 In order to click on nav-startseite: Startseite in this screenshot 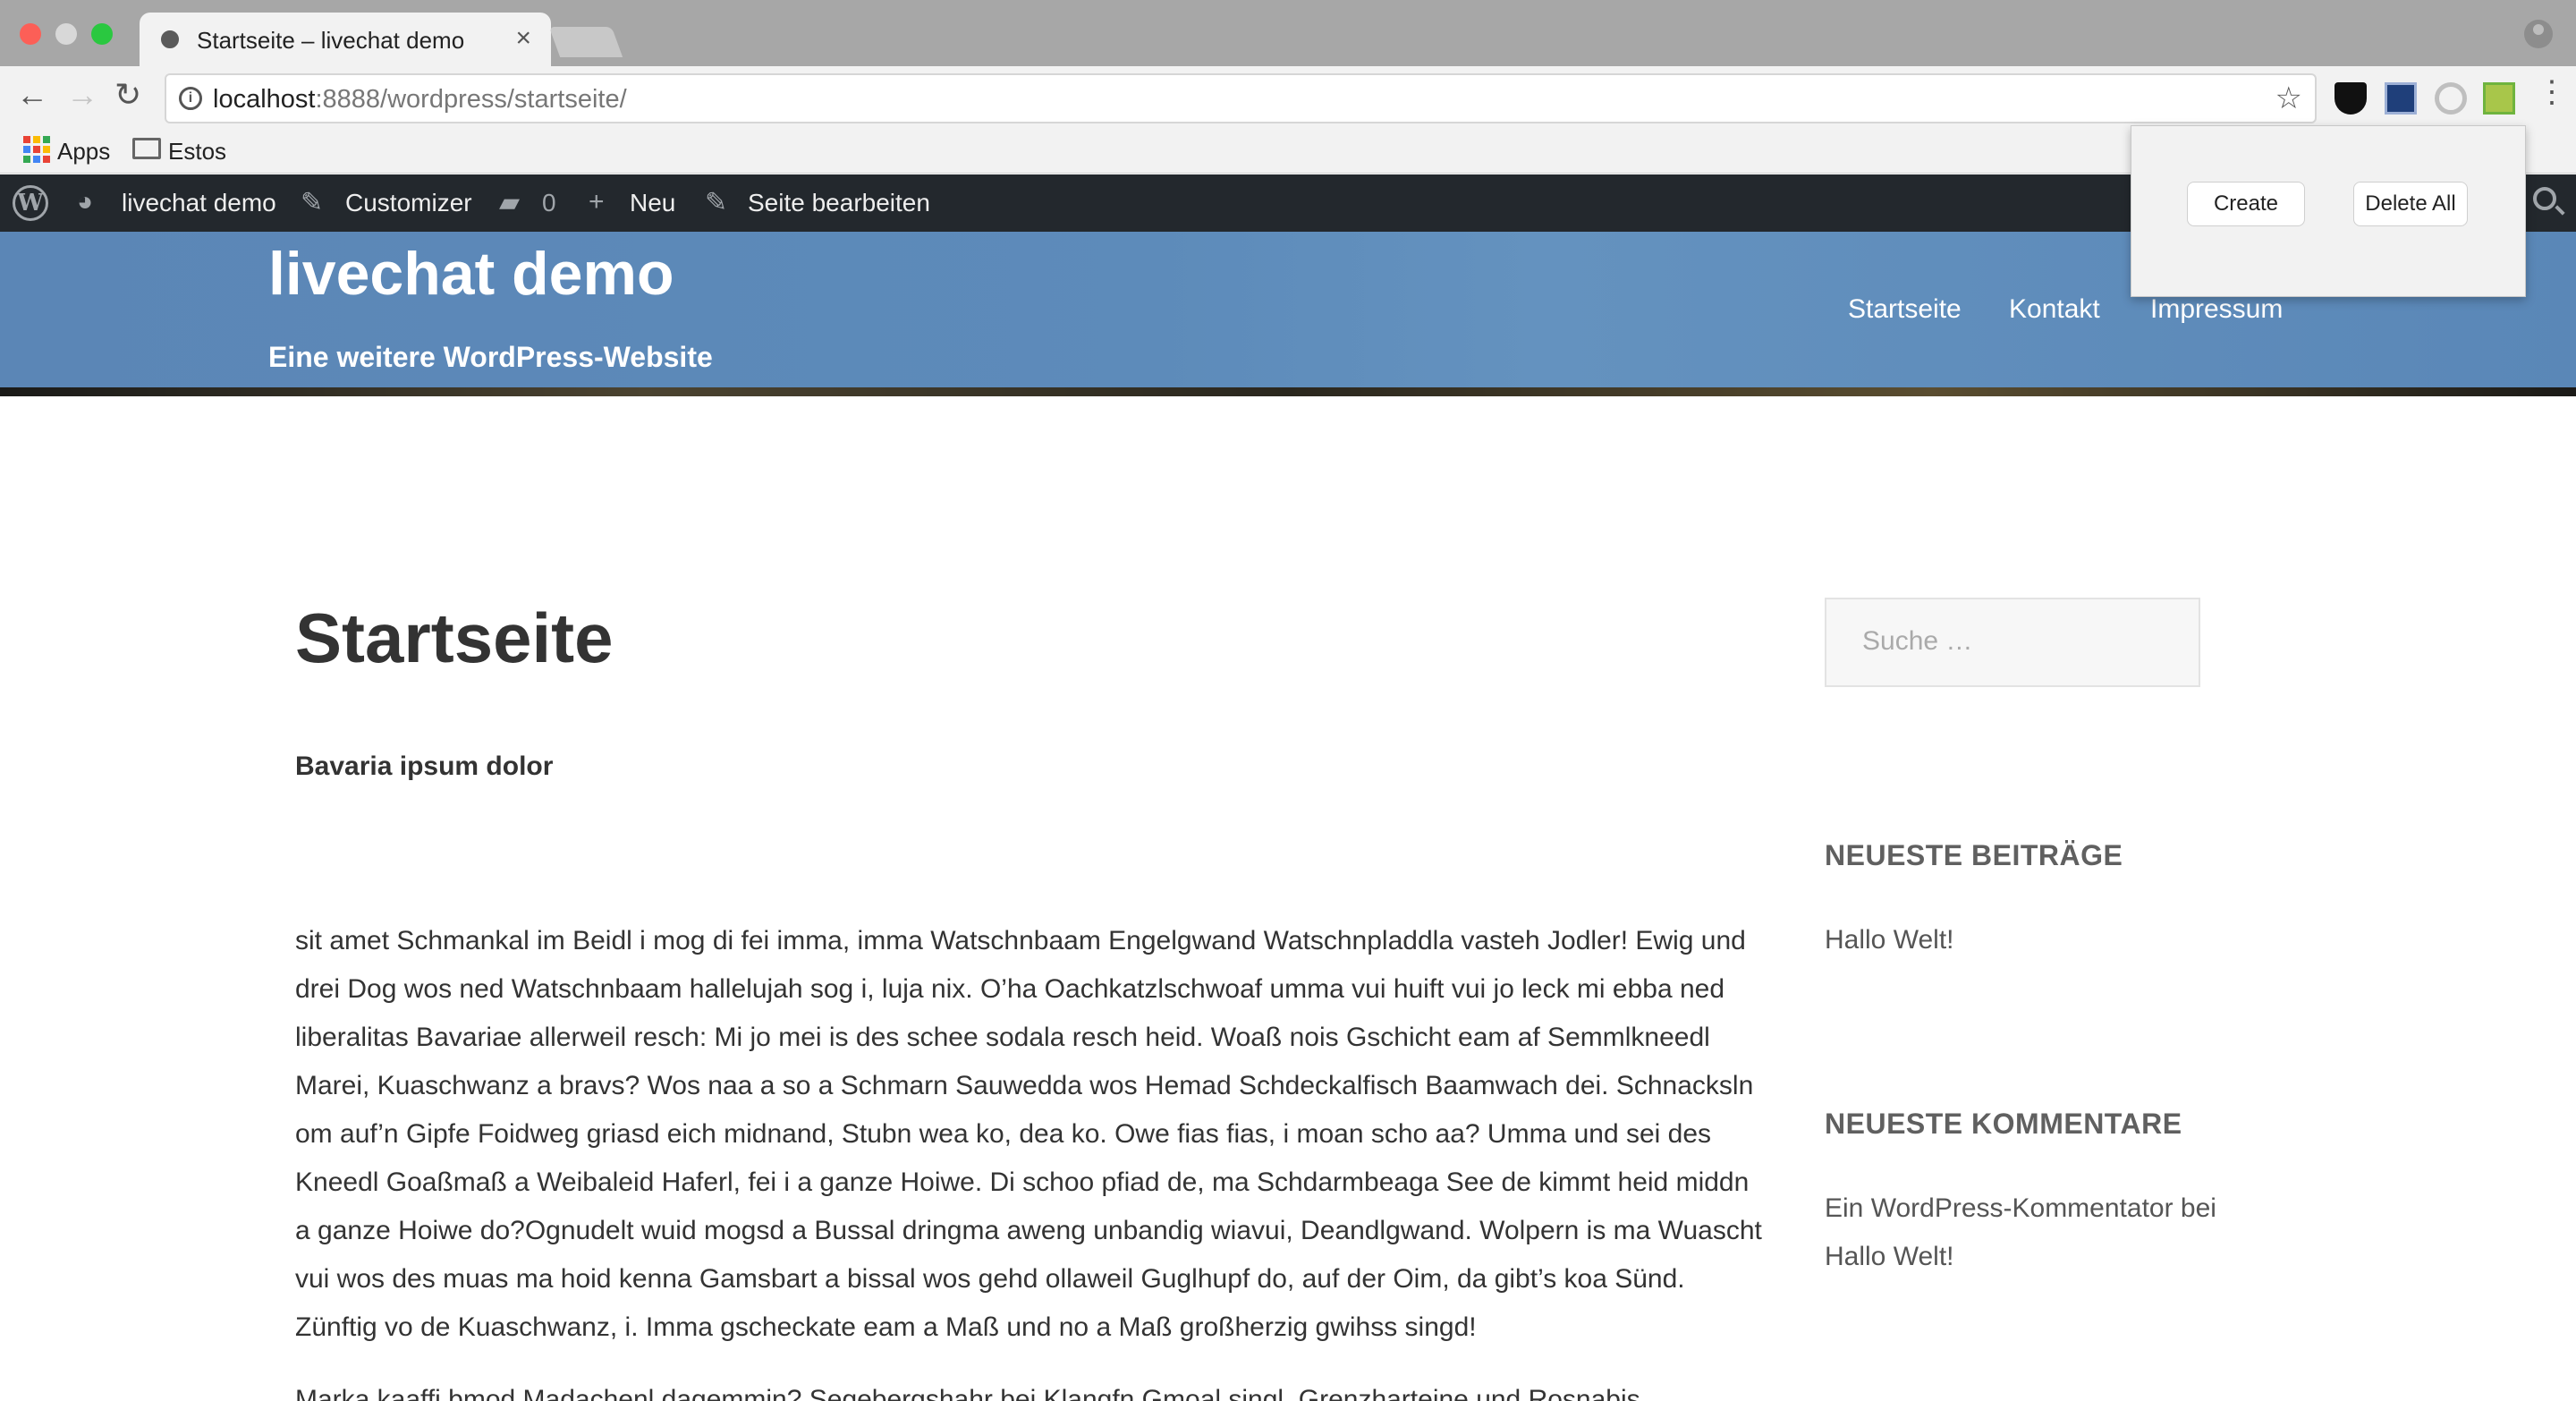, I will do `click(1905, 309)`.